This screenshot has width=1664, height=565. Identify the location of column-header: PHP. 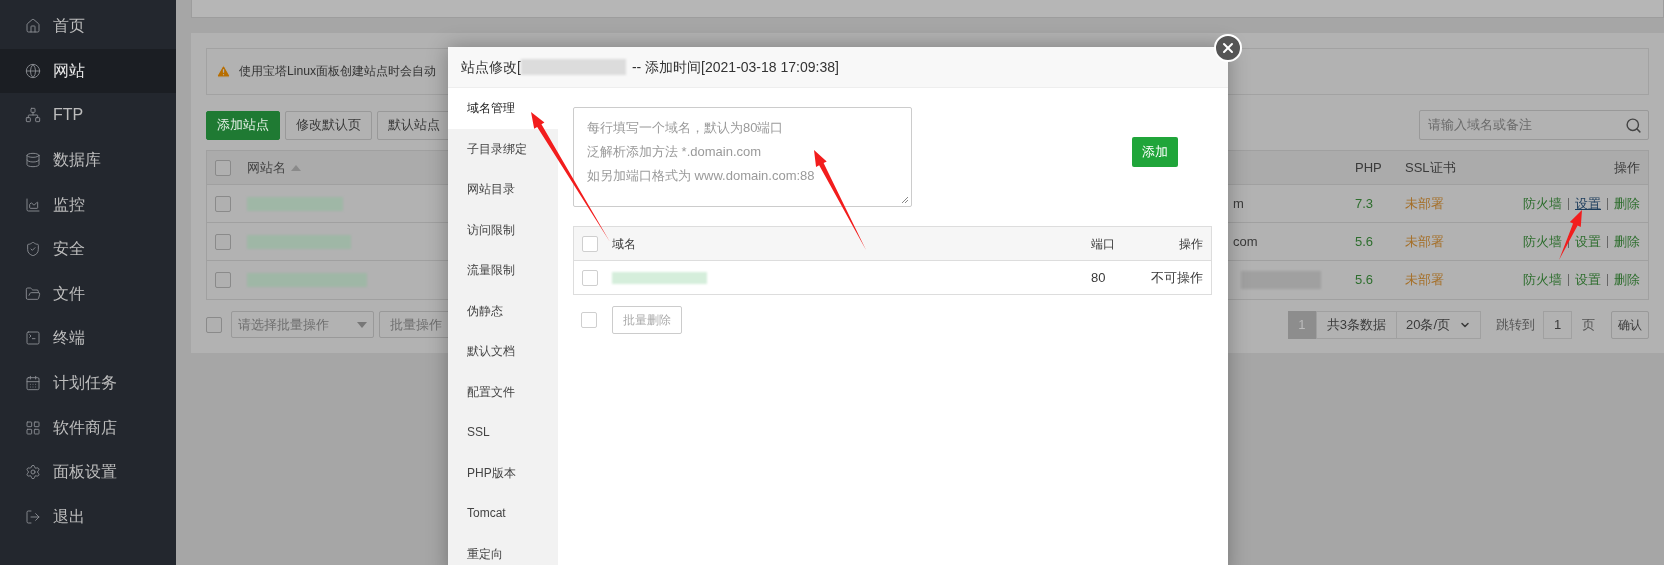
(1369, 167).